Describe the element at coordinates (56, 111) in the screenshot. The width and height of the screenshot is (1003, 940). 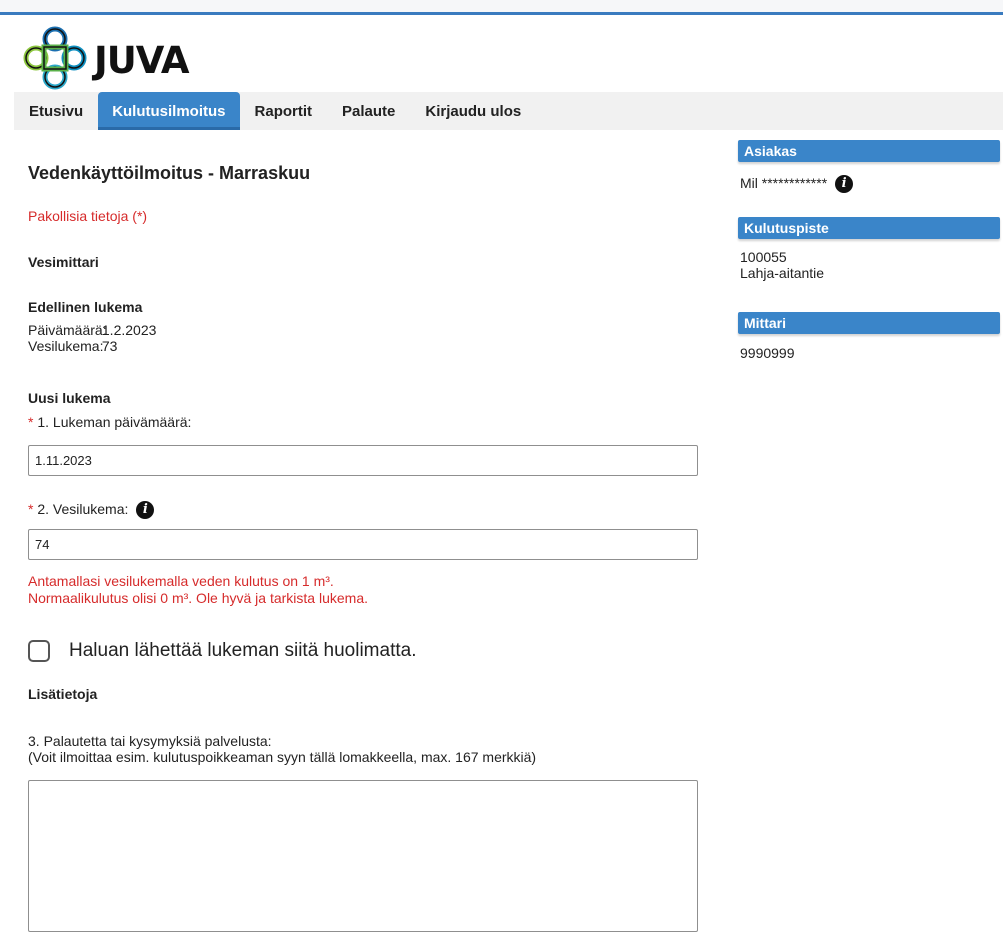
I see `nav-item-etusivu: Etusivu` at that location.